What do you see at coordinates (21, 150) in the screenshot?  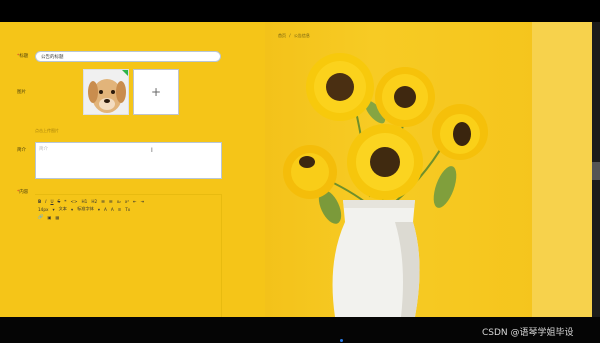 I see `summary-label: 简介` at bounding box center [21, 150].